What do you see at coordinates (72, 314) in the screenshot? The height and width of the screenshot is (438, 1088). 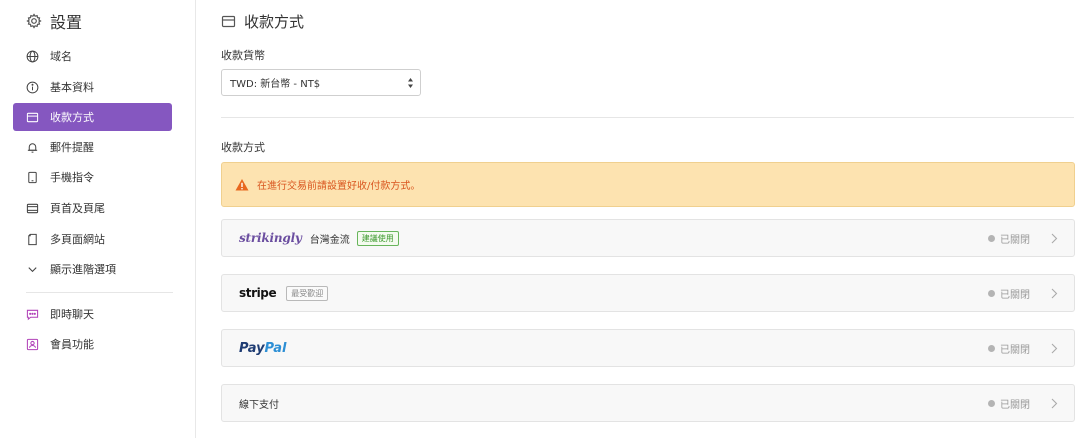 I see `sidebar-item-label: 即時聊天` at bounding box center [72, 314].